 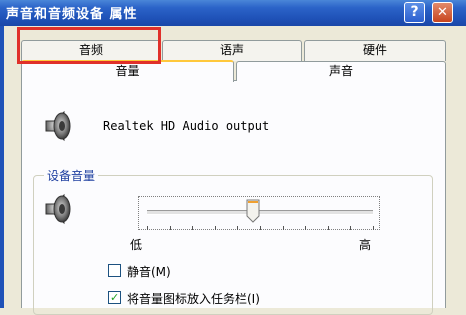 I want to click on title-bar: 声音和音频设备 属性 ? ✕, so click(x=233, y=13).